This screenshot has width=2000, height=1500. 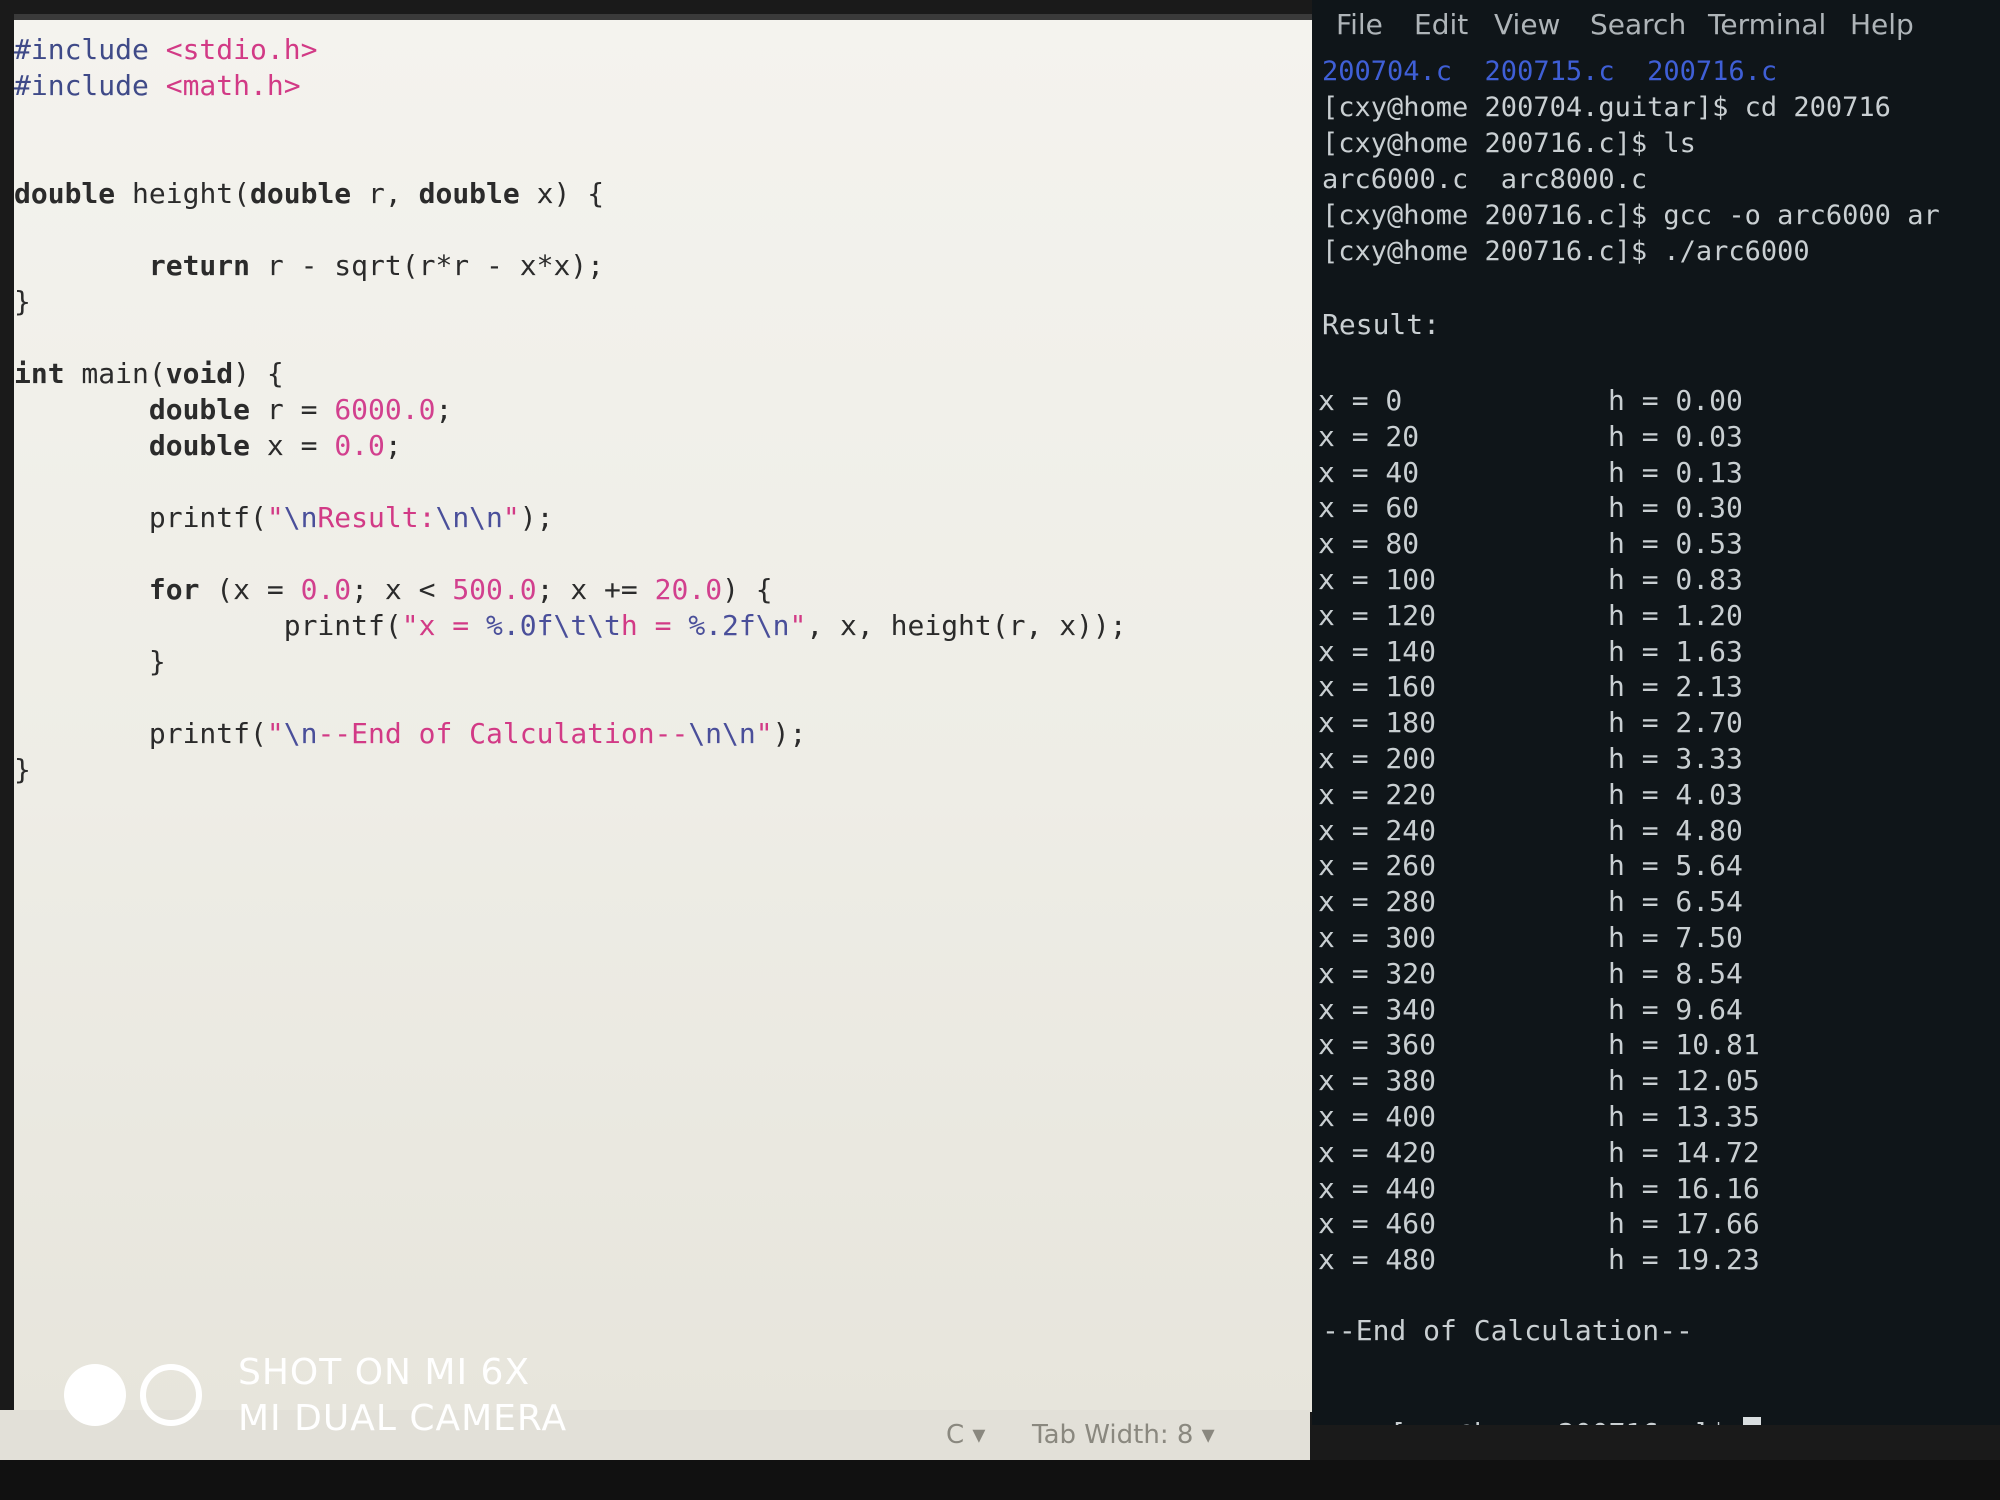 I want to click on terminal-line: [cxy@home 200716.c]$ ls, so click(x=1509, y=143).